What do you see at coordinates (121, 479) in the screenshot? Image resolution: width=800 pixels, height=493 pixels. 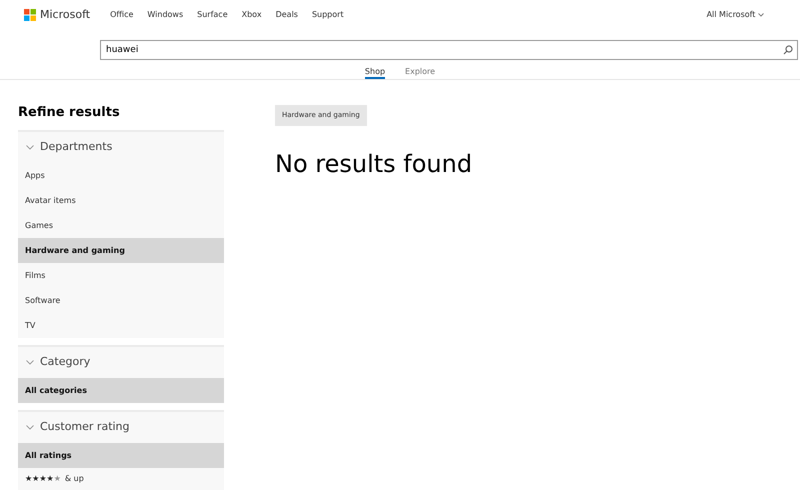 I see `filter-item: ★★★★★ & up` at bounding box center [121, 479].